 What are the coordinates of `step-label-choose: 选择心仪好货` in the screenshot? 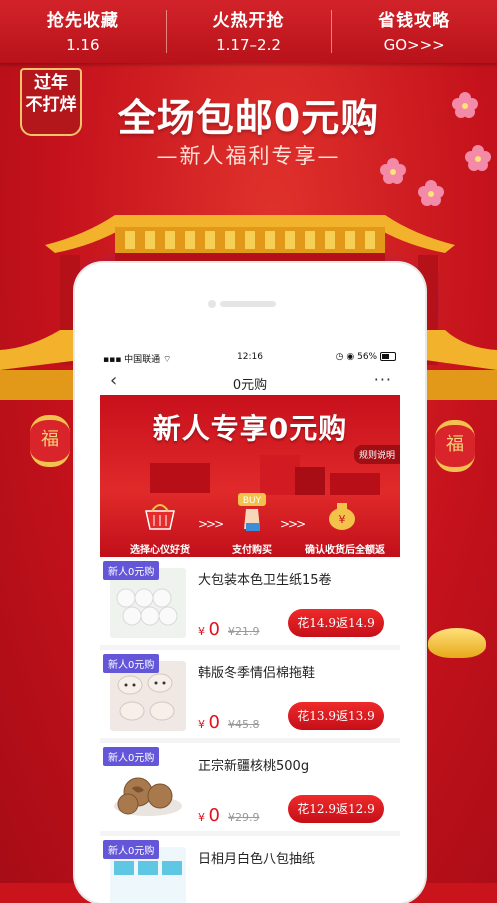 It's located at (160, 550).